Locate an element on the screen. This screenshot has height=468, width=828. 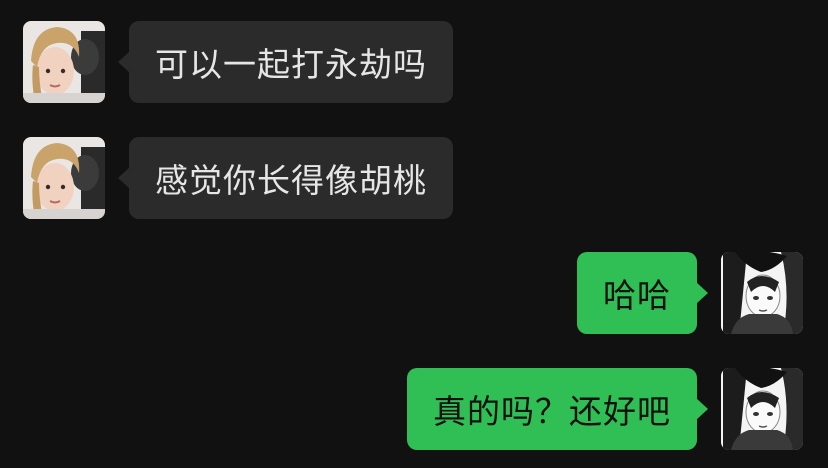
message-row-incoming: 可以一起打永劫吗 is located at coordinates (238, 62).